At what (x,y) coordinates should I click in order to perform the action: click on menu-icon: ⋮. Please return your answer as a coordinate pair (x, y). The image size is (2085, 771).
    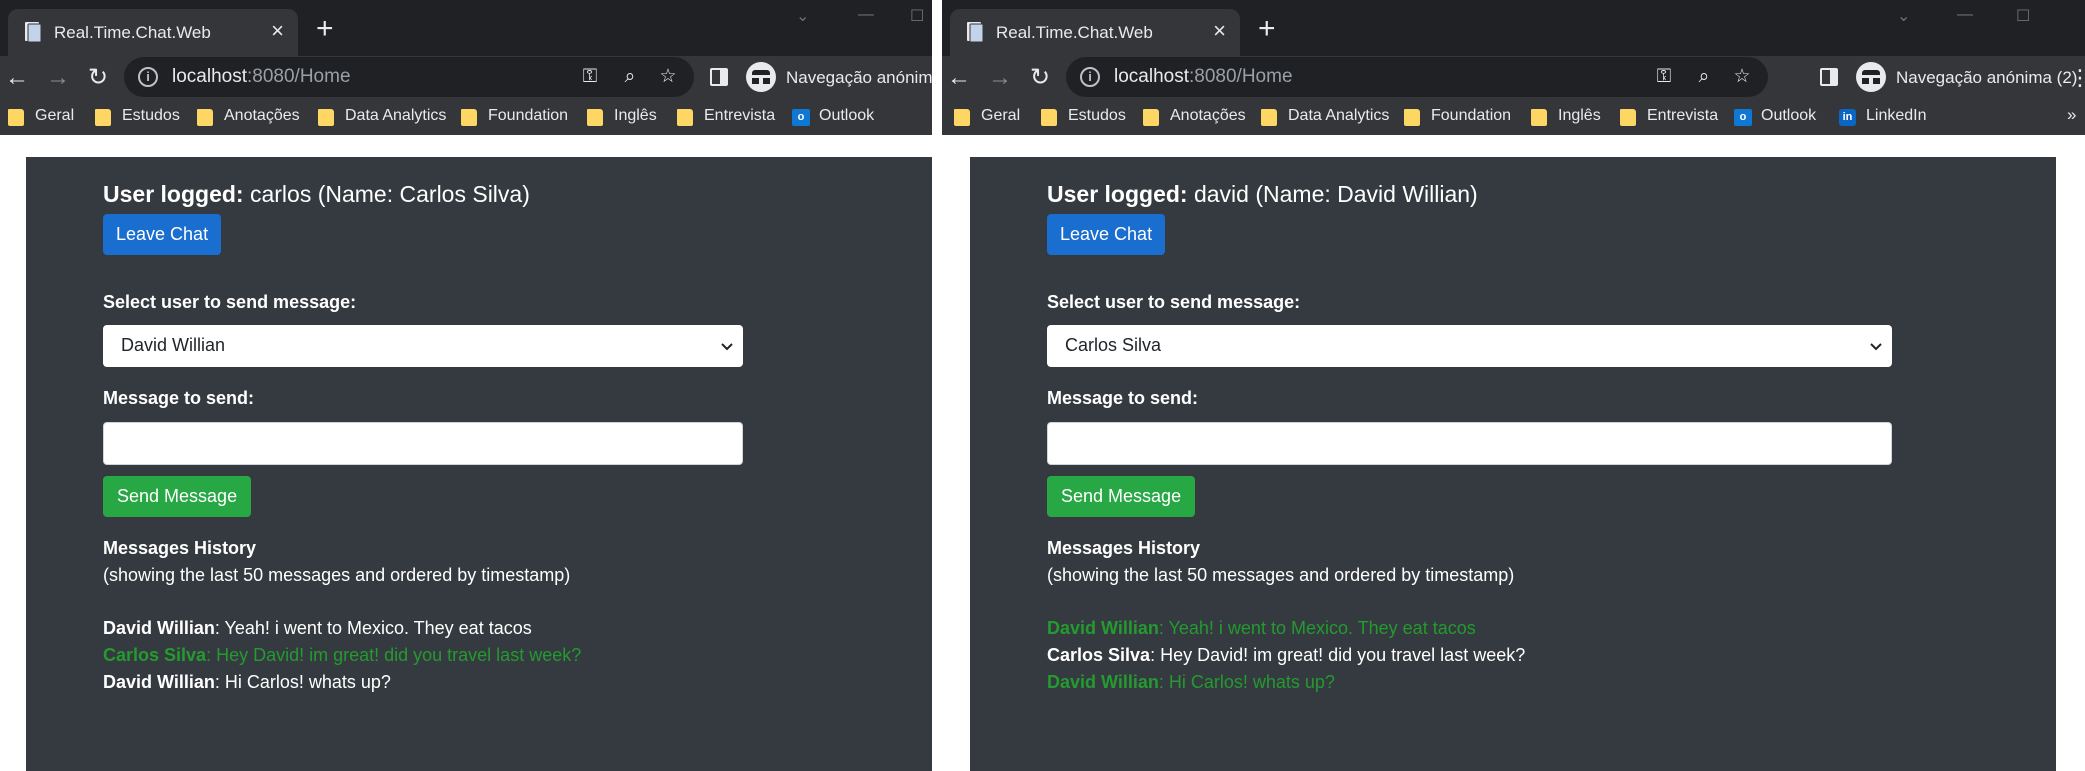
    Looking at the image, I should click on (2077, 78).